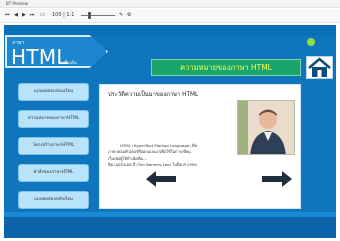 The width and height of the screenshot is (340, 241). Describe the element at coordinates (53, 146) in the screenshot. I see `menu-structure-button: โครงสร้างภาษาHTML` at that location.